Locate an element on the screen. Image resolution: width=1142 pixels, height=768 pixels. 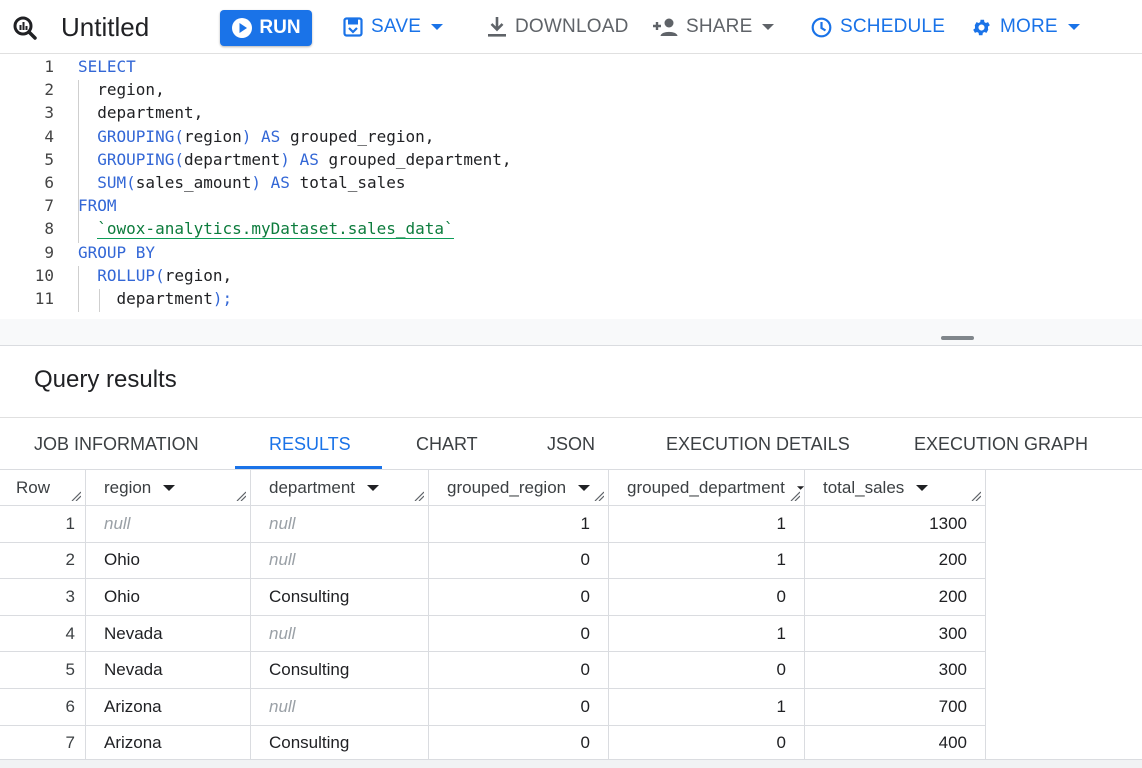
schedule-button: SCHEDULE is located at coordinates (878, 27).